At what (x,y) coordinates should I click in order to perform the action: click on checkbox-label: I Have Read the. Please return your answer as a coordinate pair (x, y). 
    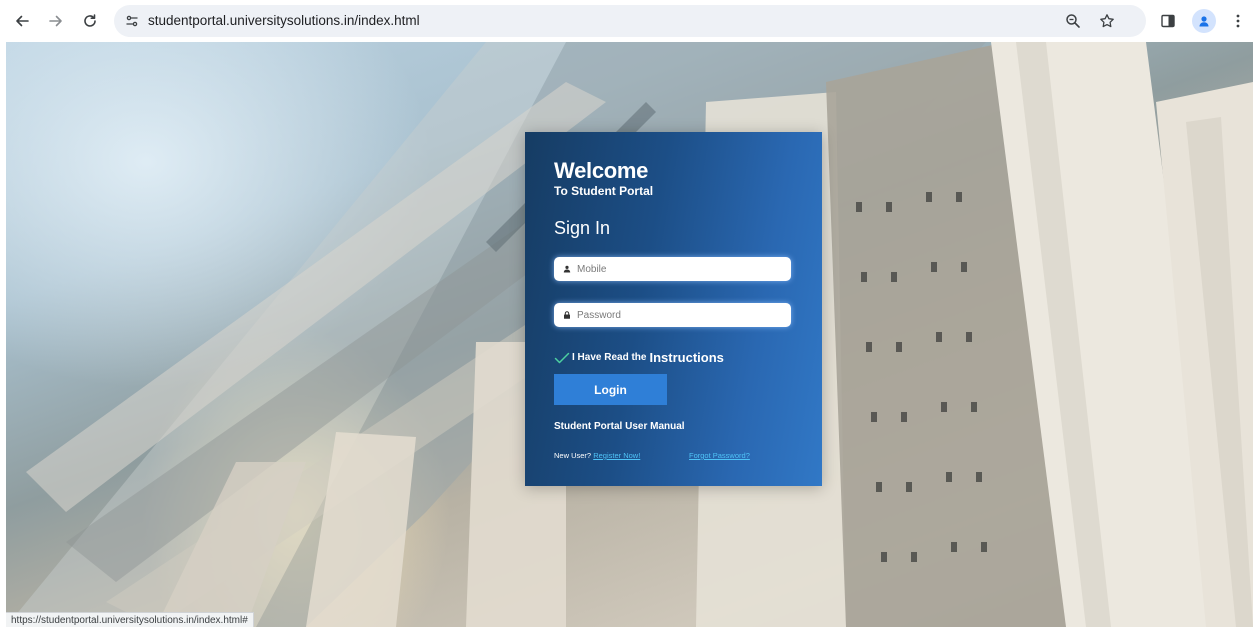
    Looking at the image, I should click on (609, 357).